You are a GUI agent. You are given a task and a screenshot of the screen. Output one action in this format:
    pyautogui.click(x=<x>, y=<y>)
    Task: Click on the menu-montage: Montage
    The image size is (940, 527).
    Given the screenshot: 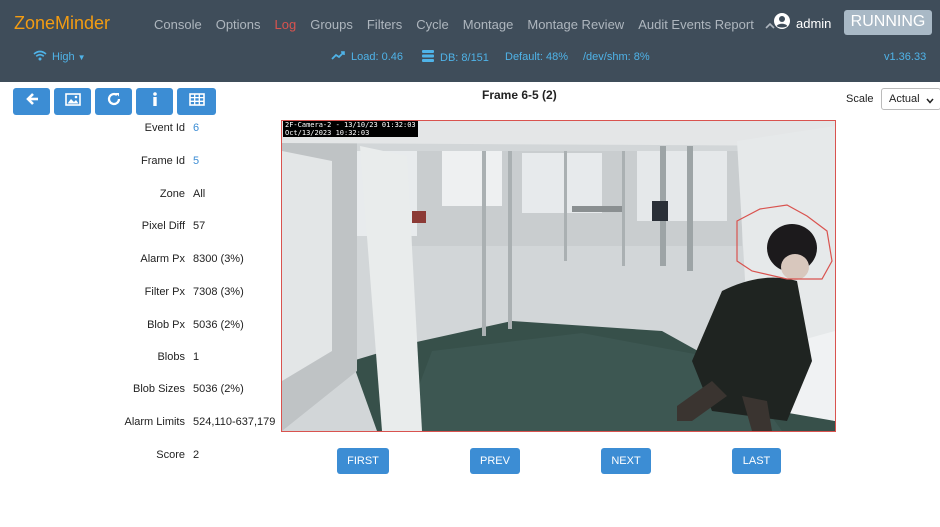 What is the action you would take?
    pyautogui.click(x=488, y=25)
    